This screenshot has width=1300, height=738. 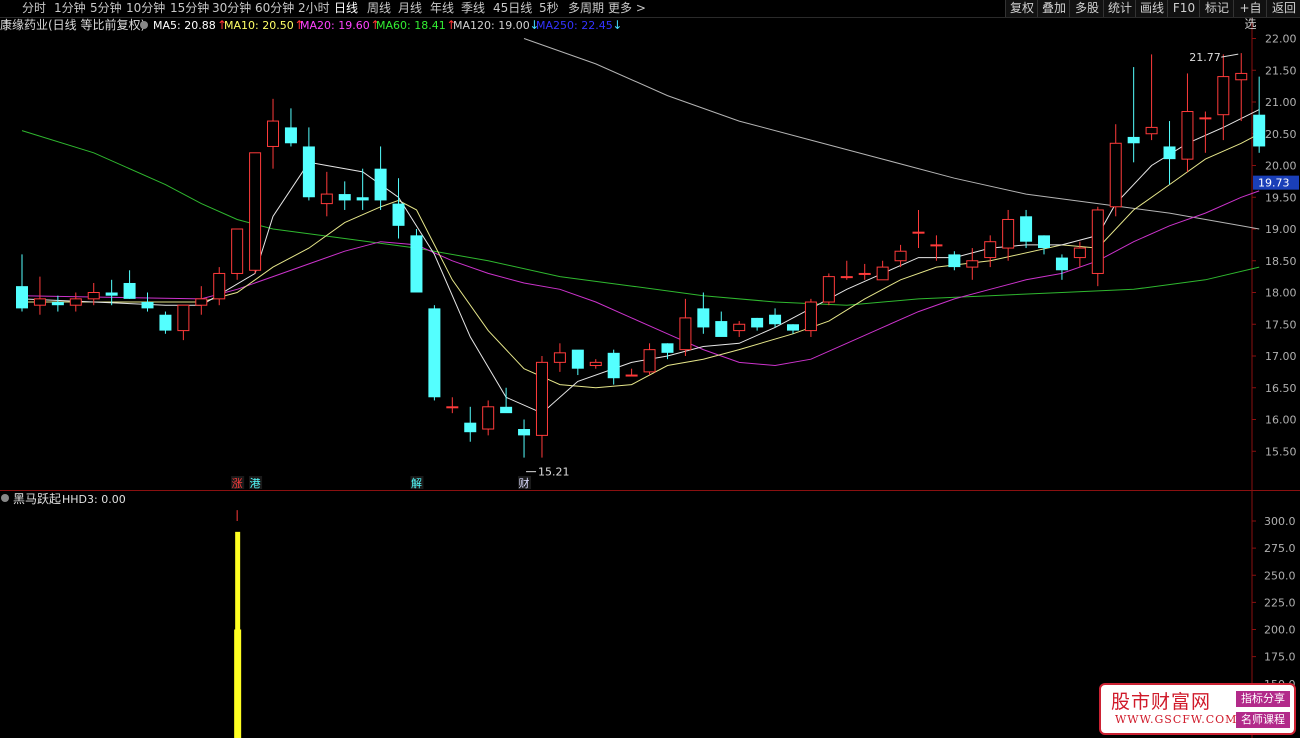 What do you see at coordinates (379, 8) in the screenshot?
I see `period-tab: 周线` at bounding box center [379, 8].